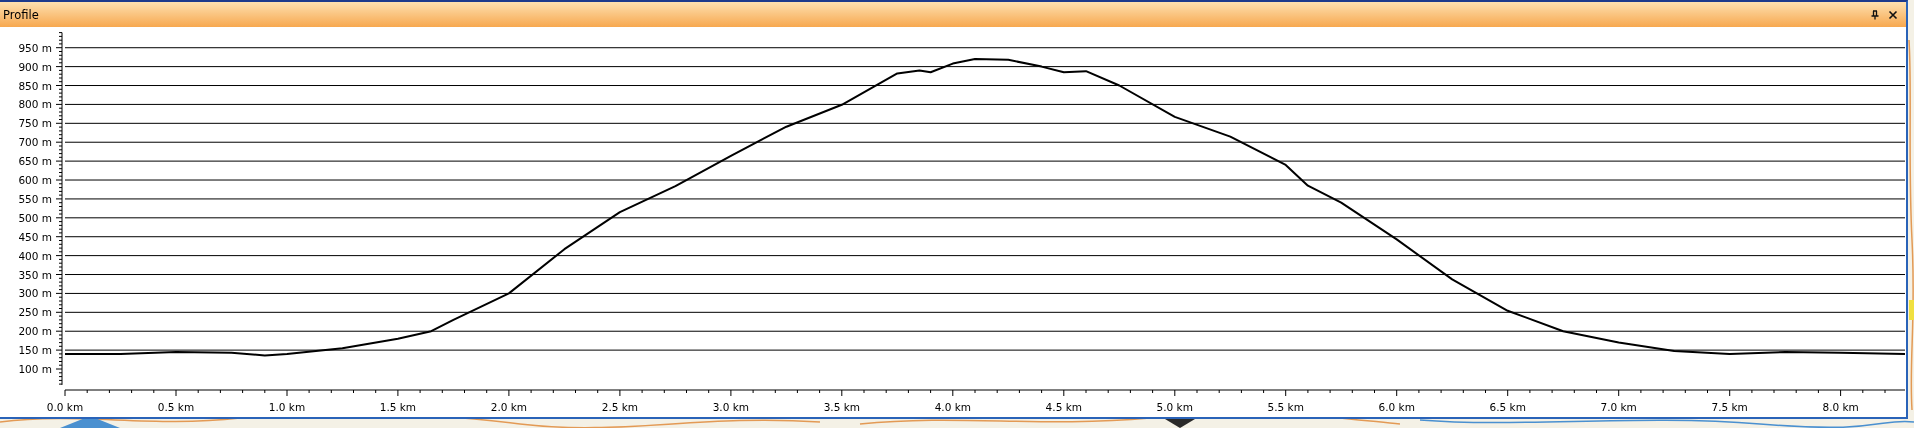  Describe the element at coordinates (35, 47) in the screenshot. I see `axis-label: 950 m` at that location.